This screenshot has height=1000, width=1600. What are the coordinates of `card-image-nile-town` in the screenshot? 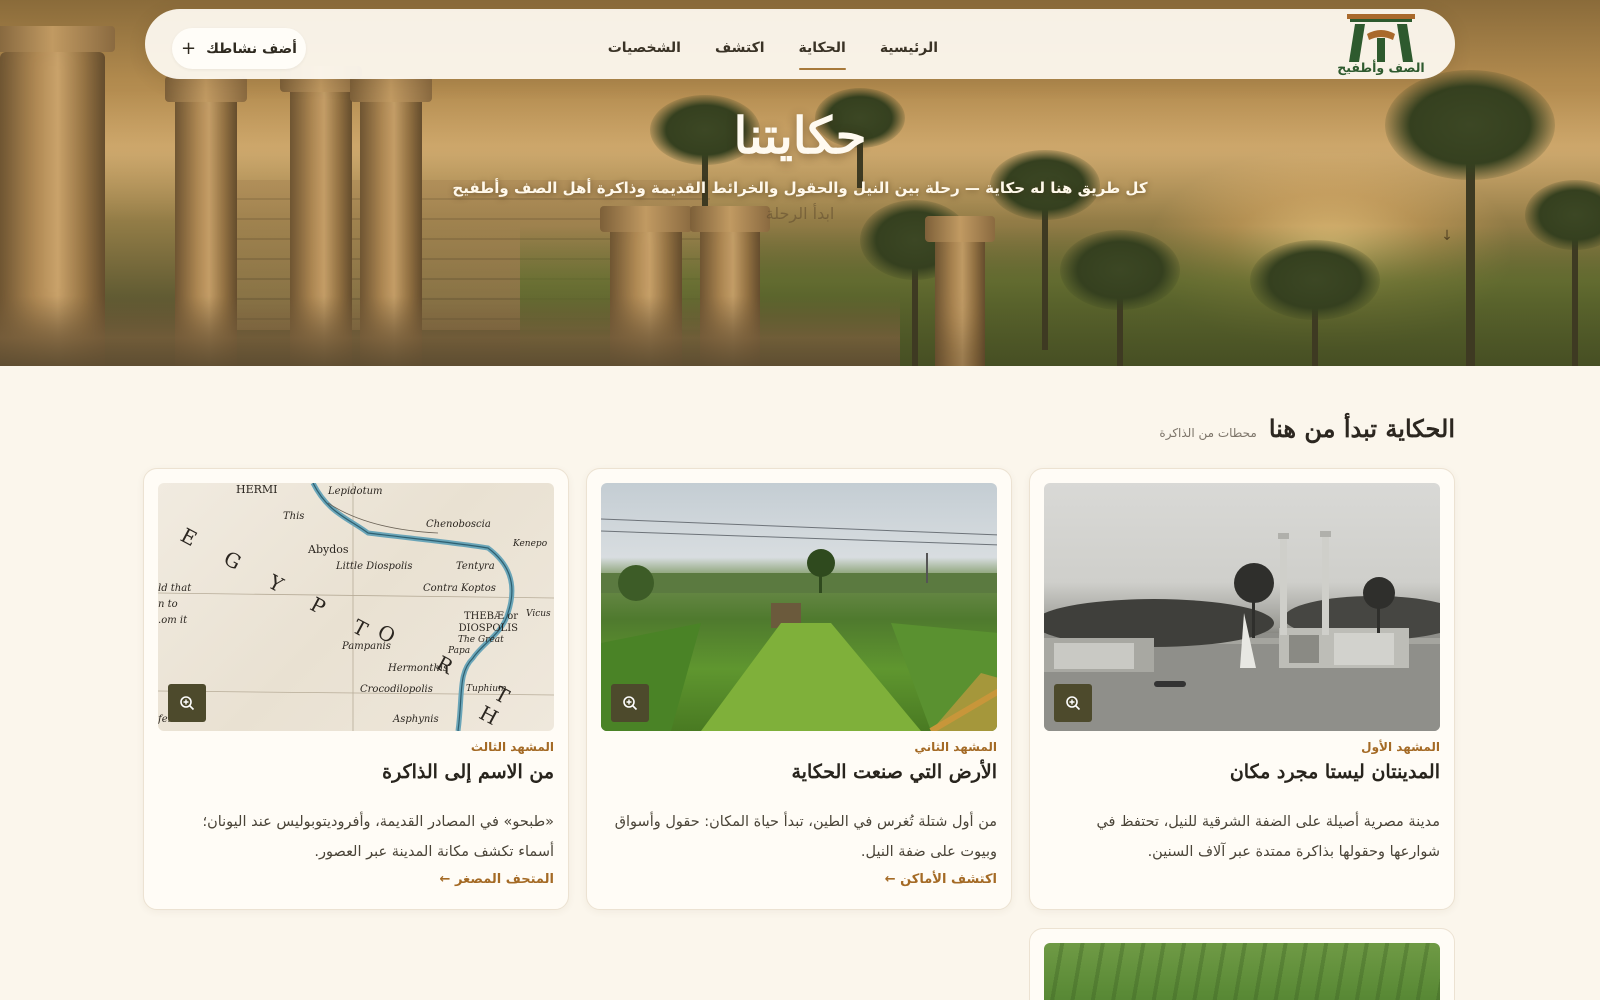 It's located at (1242, 607).